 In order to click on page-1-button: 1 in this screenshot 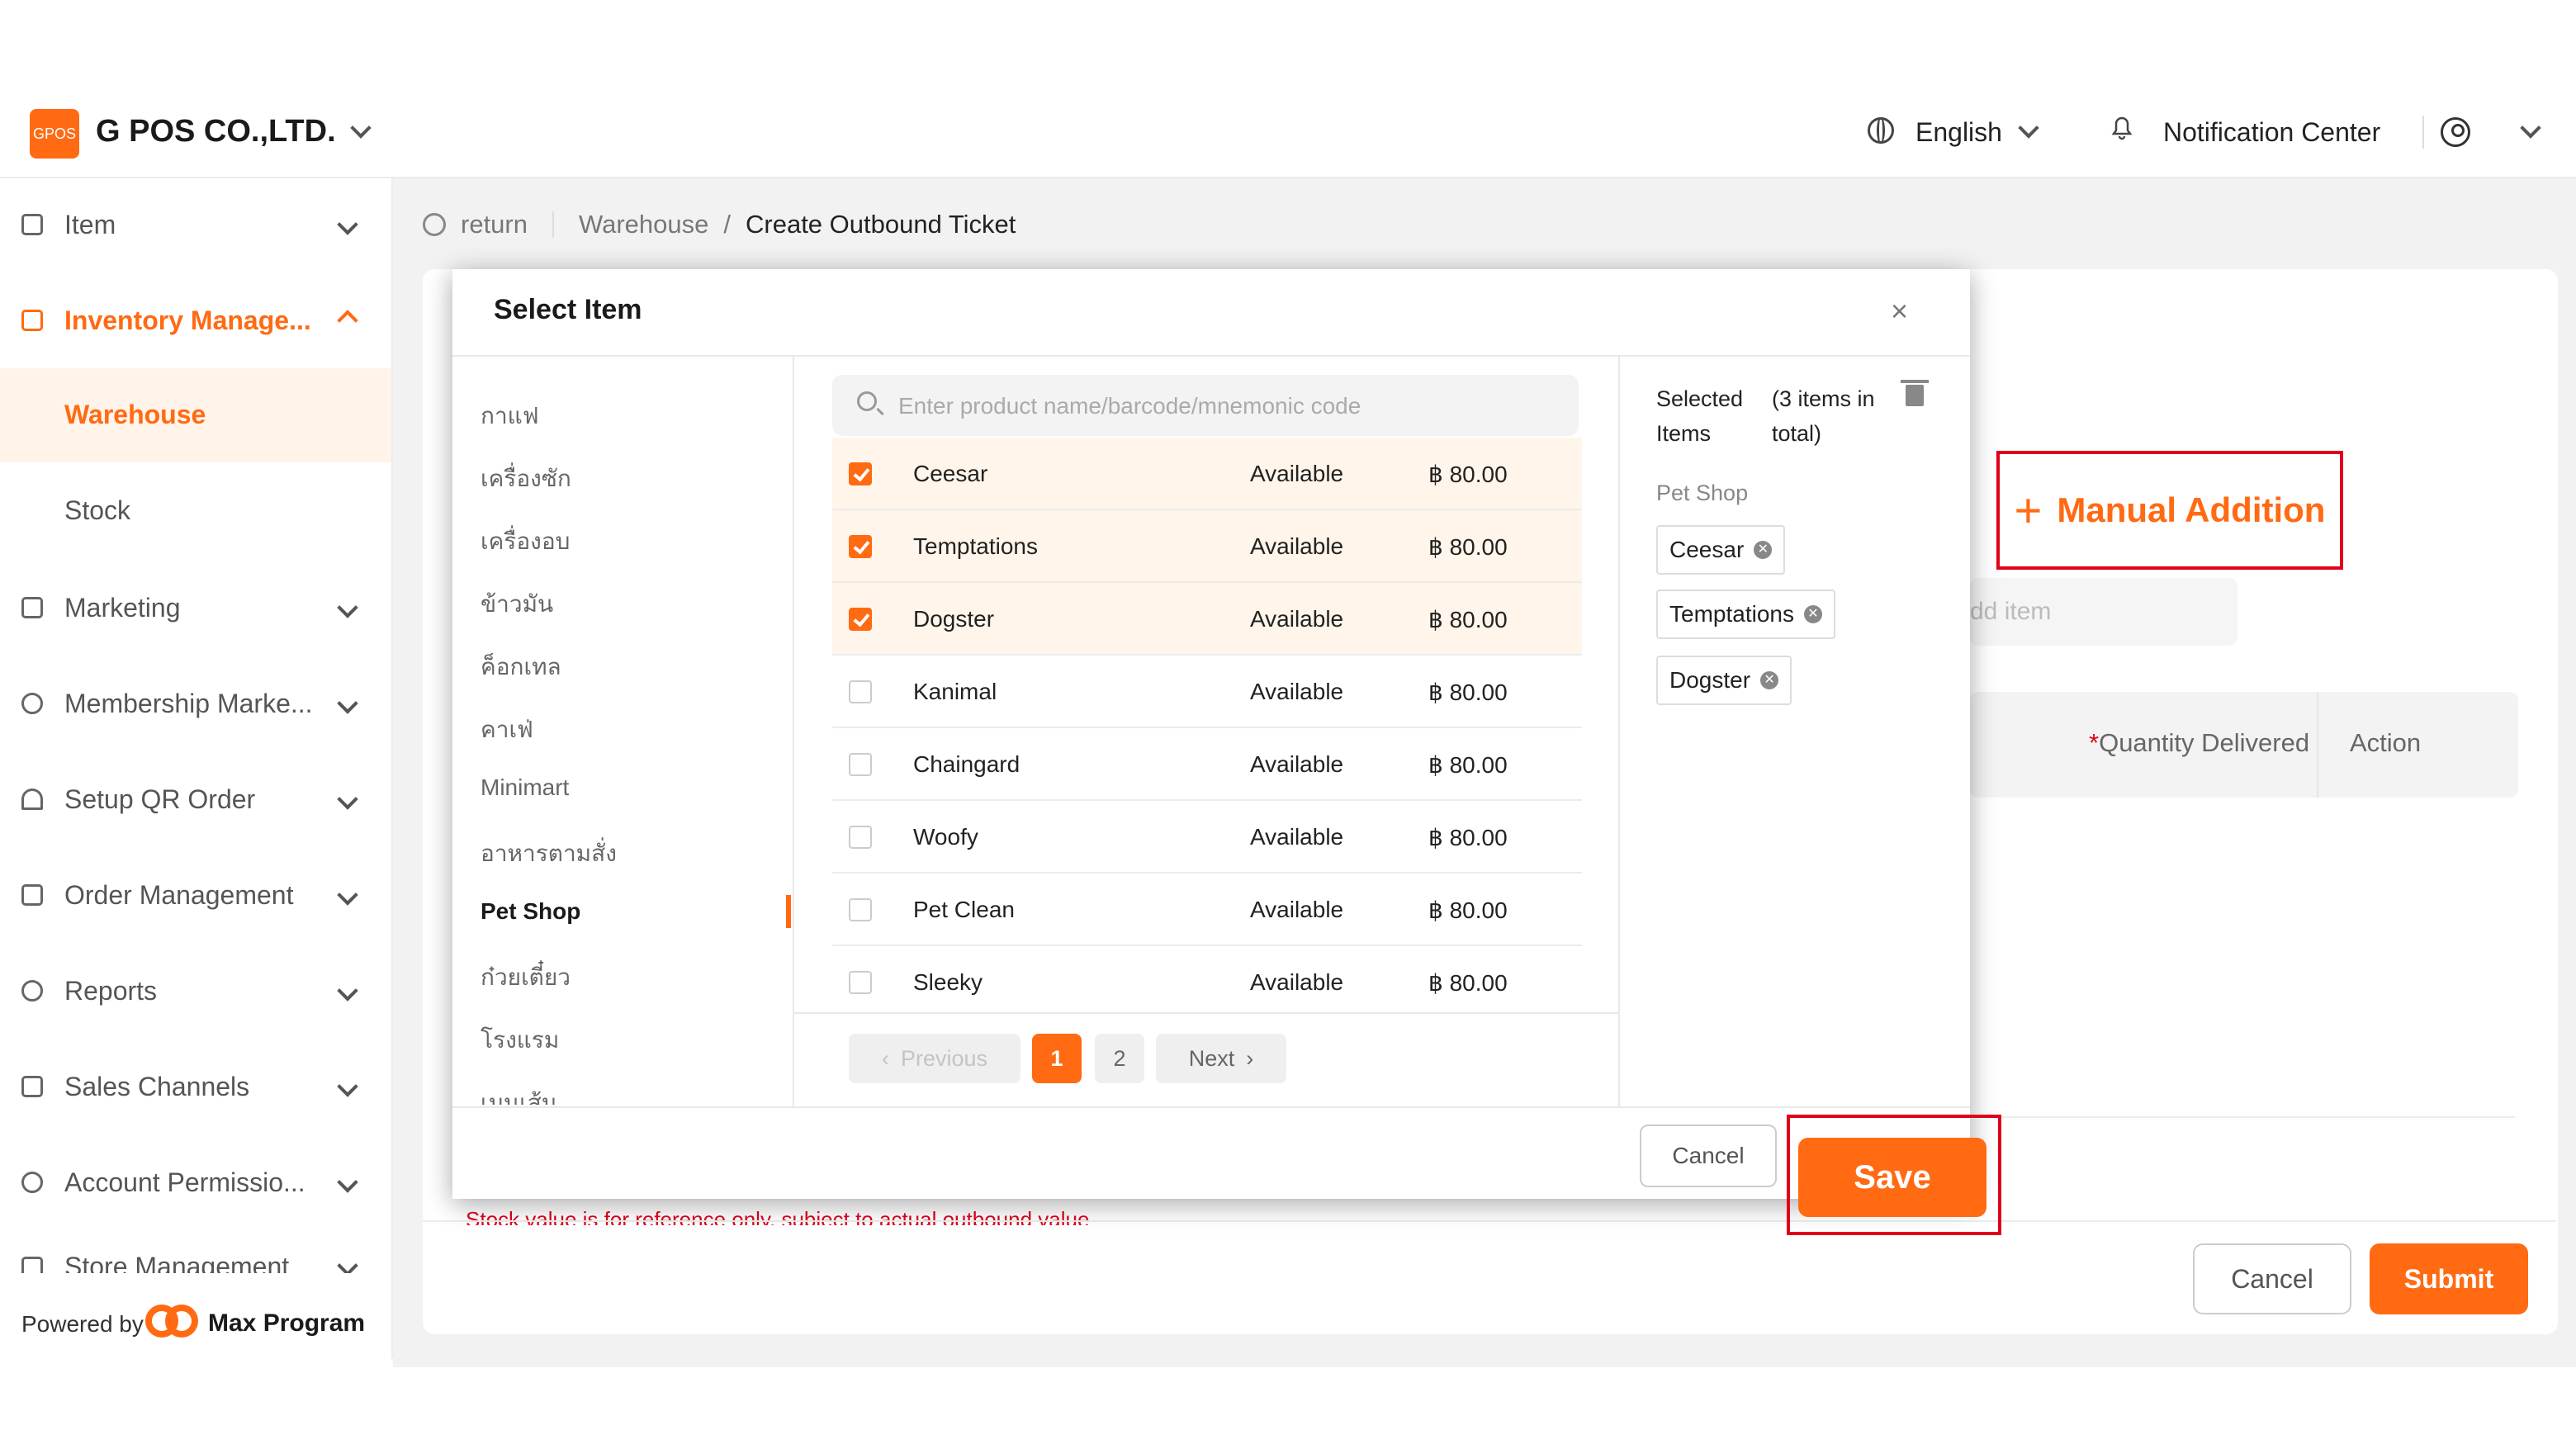, I will do `click(1057, 1058)`.